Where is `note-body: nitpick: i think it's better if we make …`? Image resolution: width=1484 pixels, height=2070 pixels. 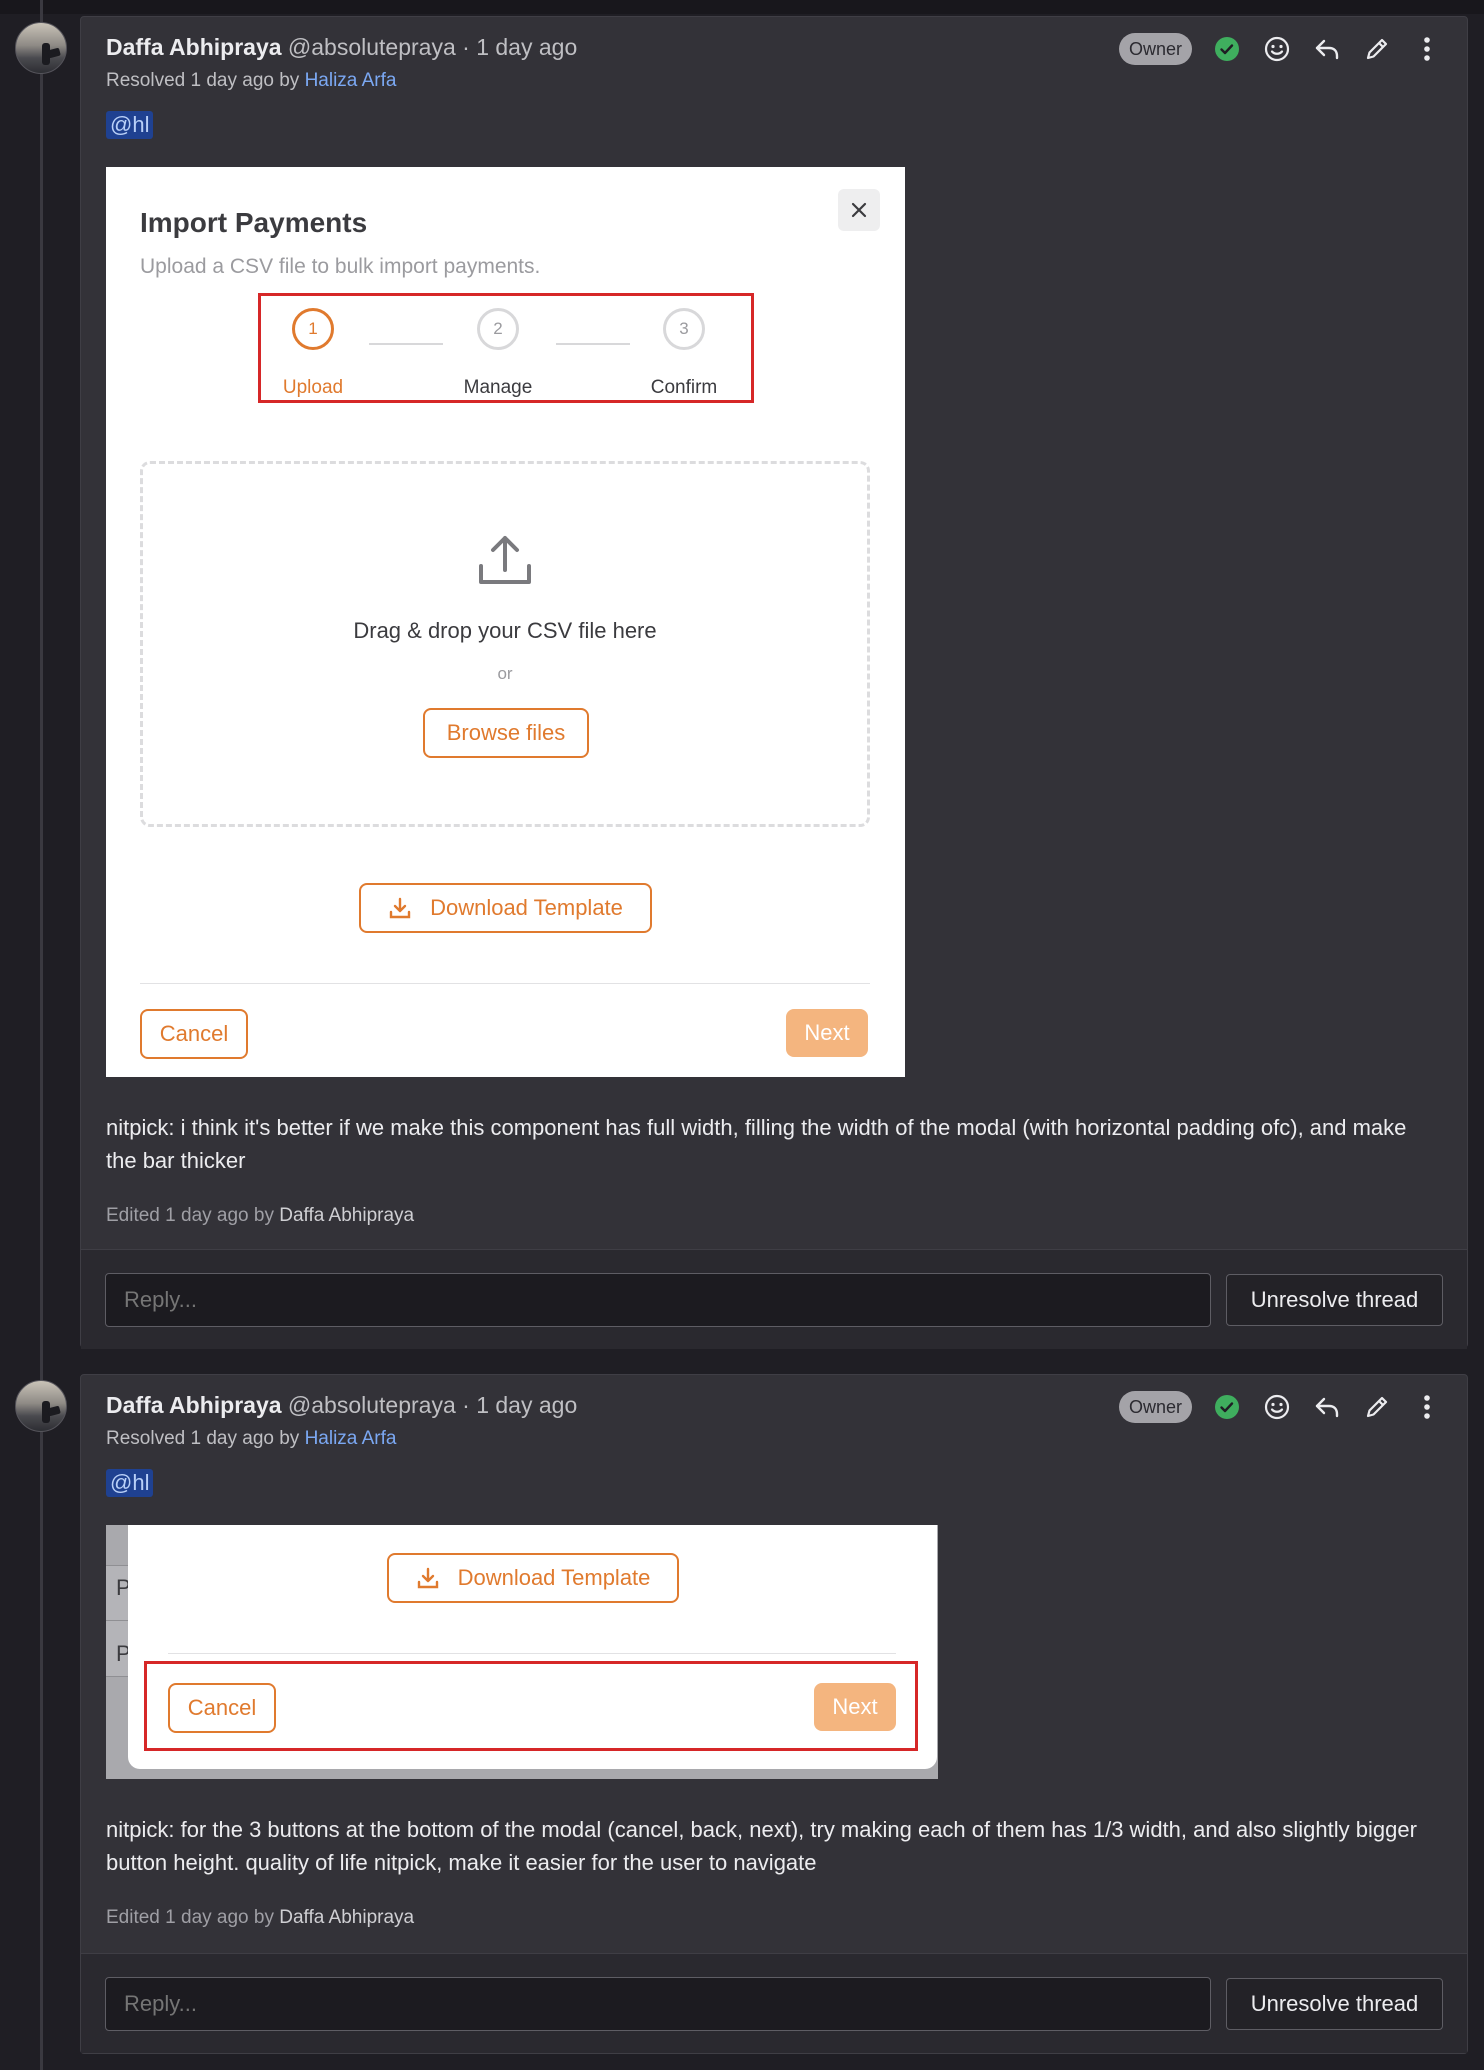
note-body: nitpick: i think it's better if we make … is located at coordinates (756, 1144).